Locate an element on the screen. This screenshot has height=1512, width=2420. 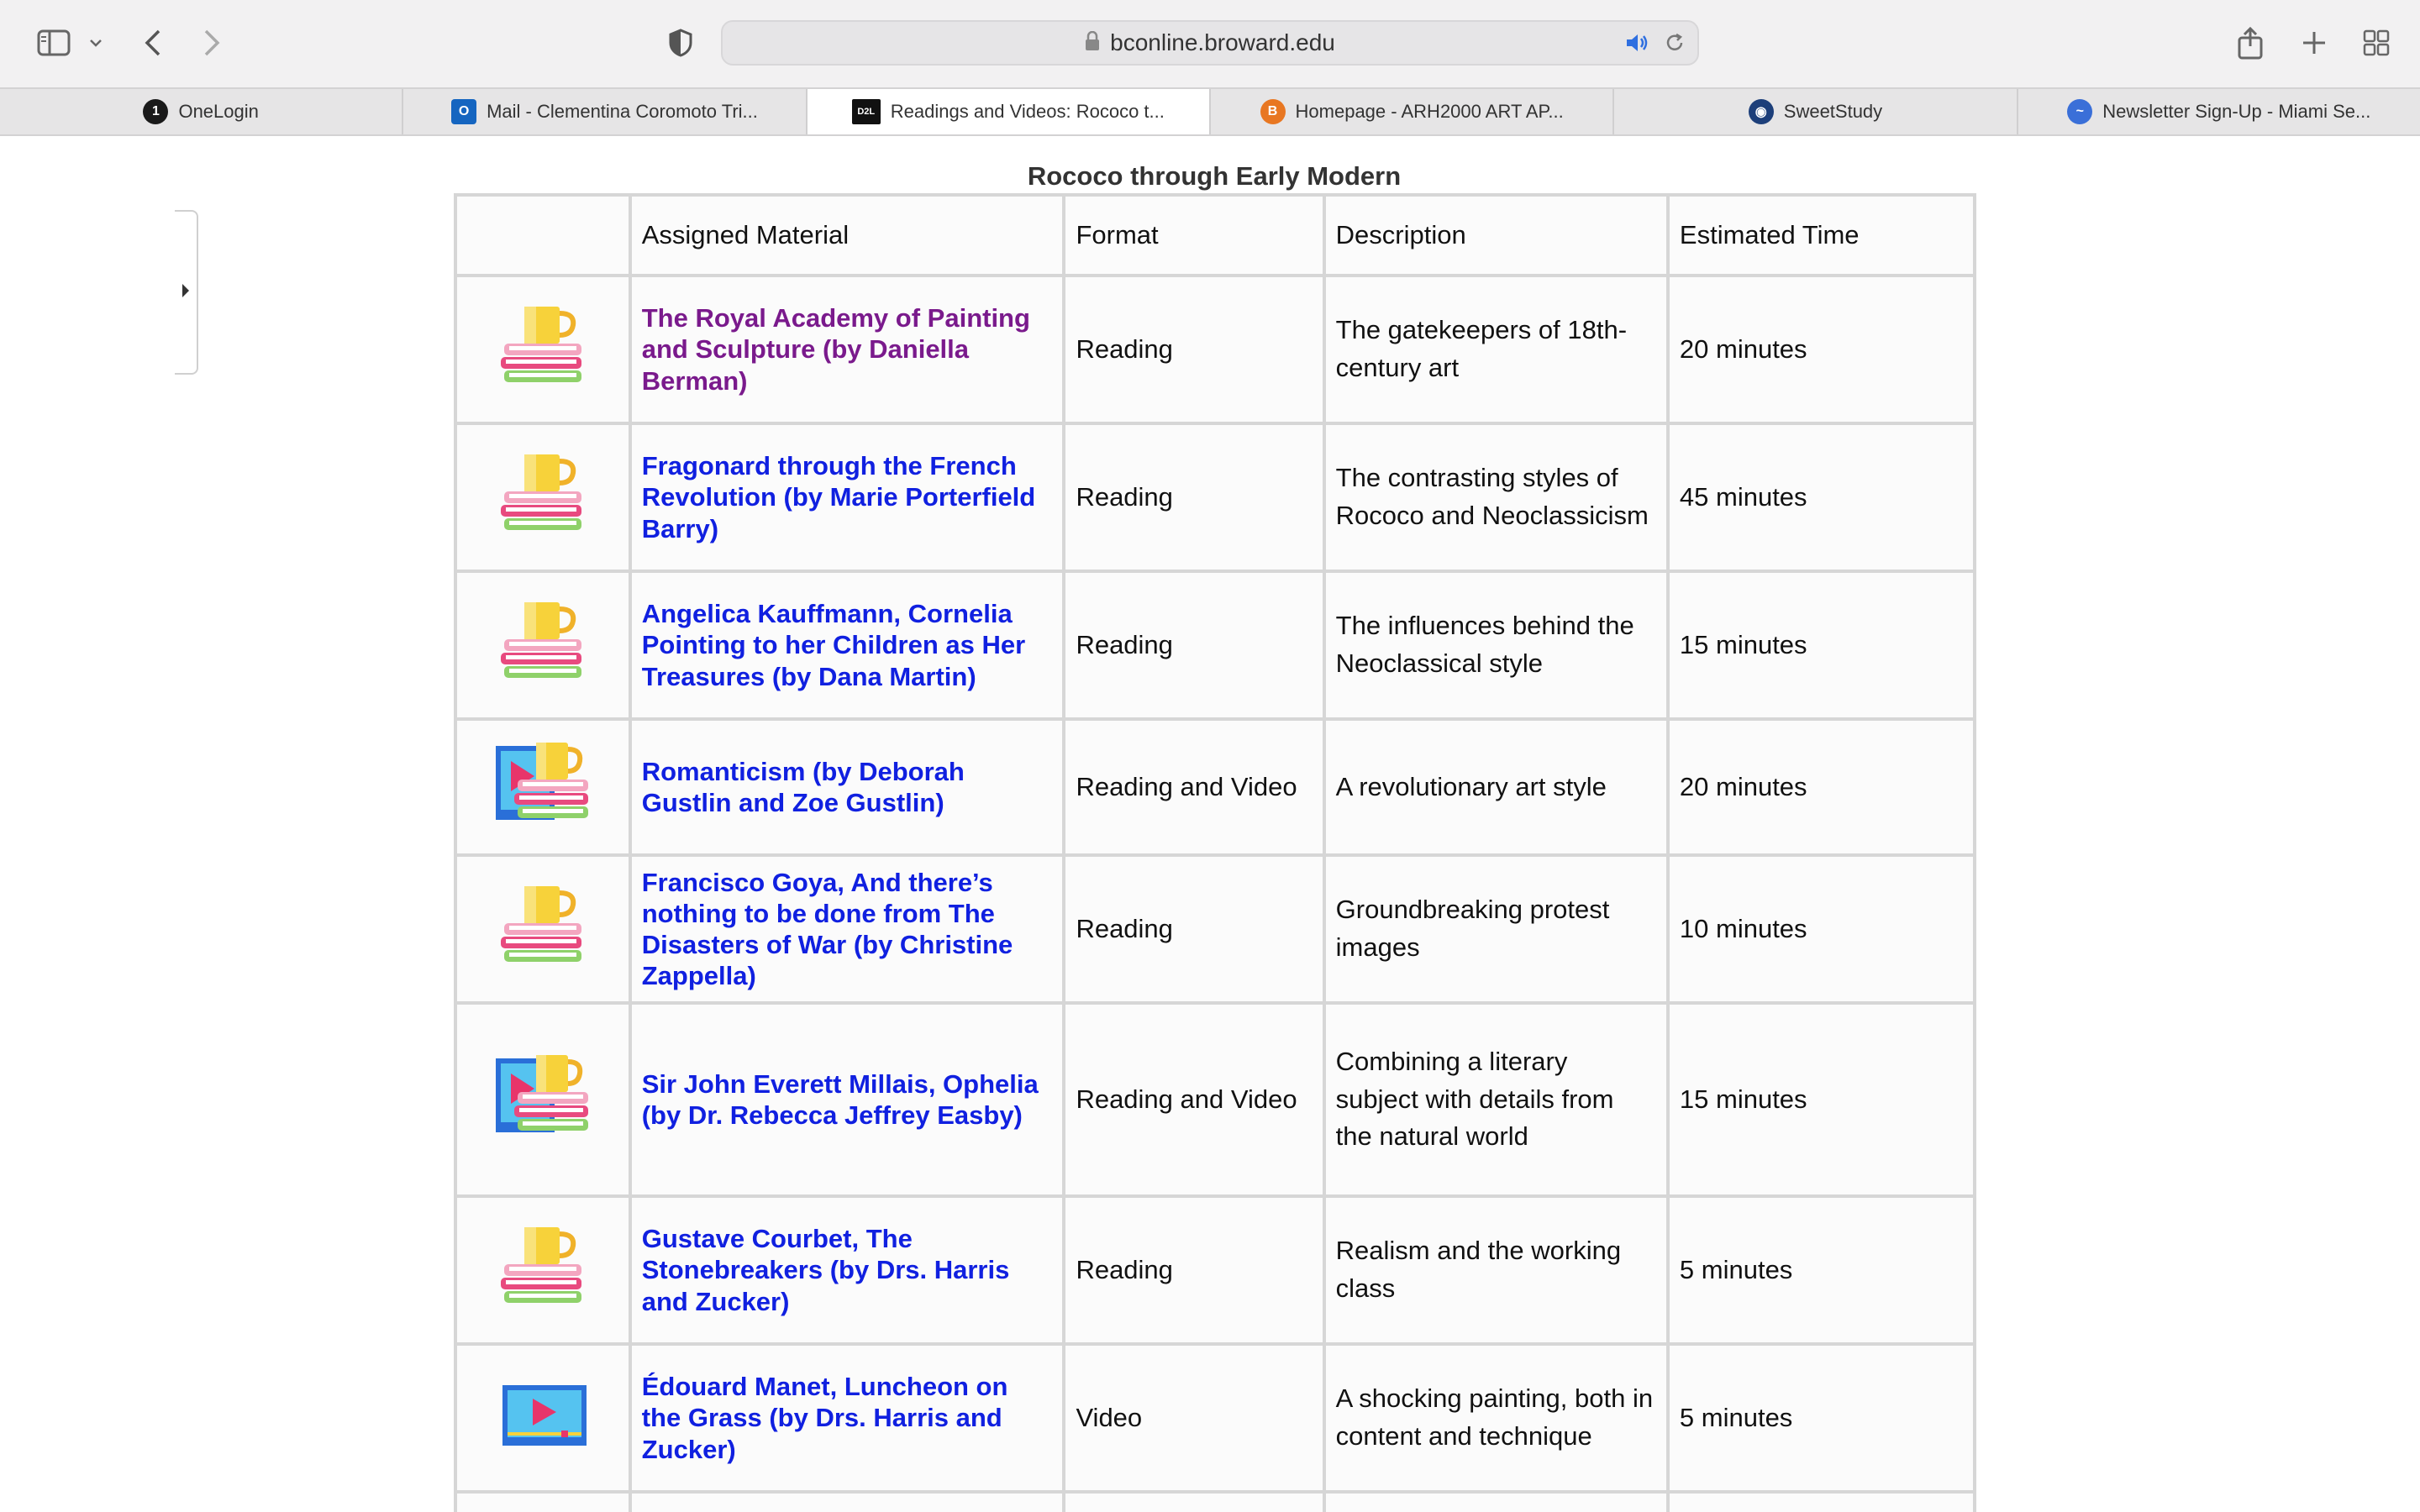
new-tab-icon is located at coordinates (2314, 43).